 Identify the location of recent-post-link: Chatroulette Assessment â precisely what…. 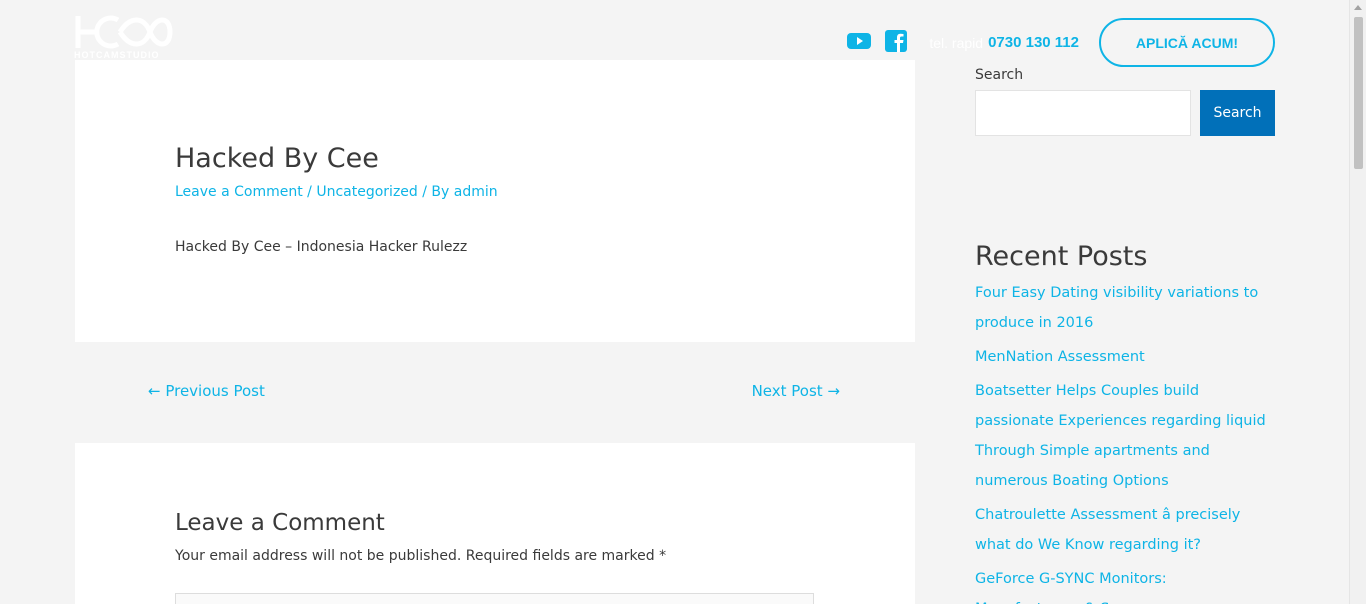
(1107, 530).